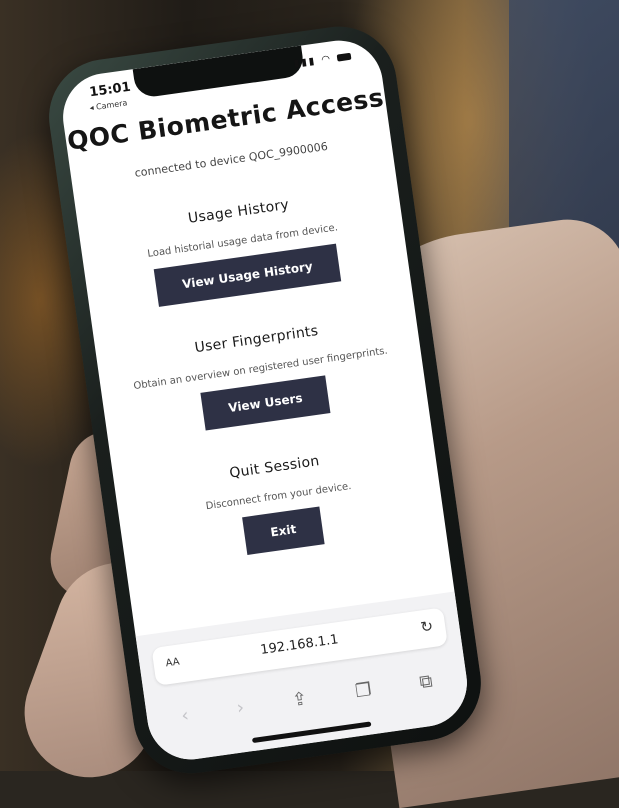 Image resolution: width=619 pixels, height=808 pixels. I want to click on section-title: User Fingerprints, so click(256, 339).